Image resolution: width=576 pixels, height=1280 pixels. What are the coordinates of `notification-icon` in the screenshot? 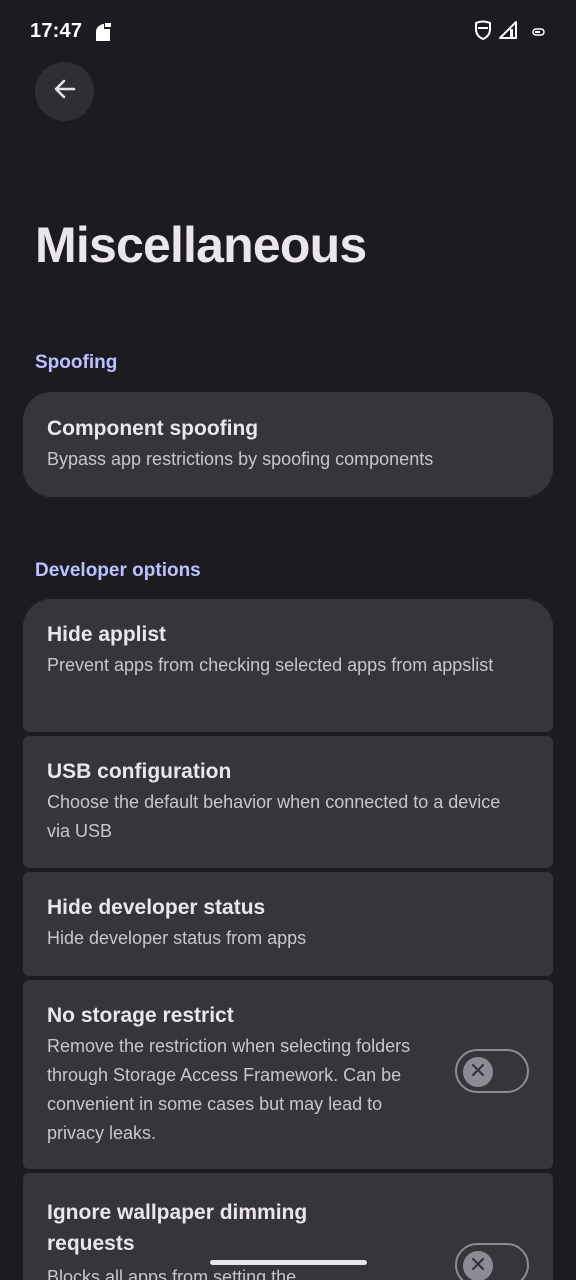 It's located at (103, 32).